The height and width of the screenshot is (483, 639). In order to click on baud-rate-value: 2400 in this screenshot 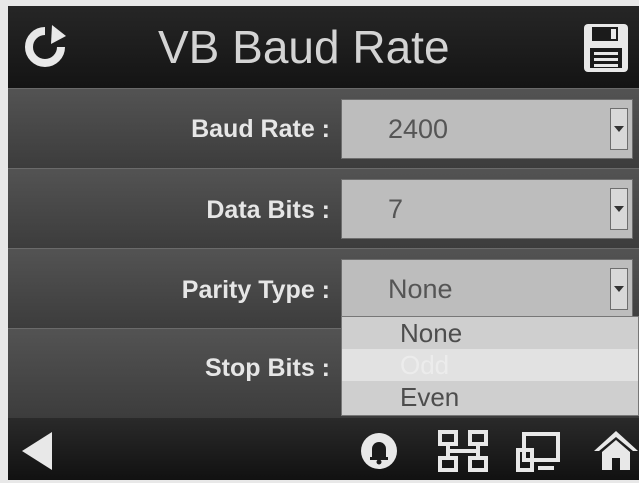, I will do `click(418, 129)`.